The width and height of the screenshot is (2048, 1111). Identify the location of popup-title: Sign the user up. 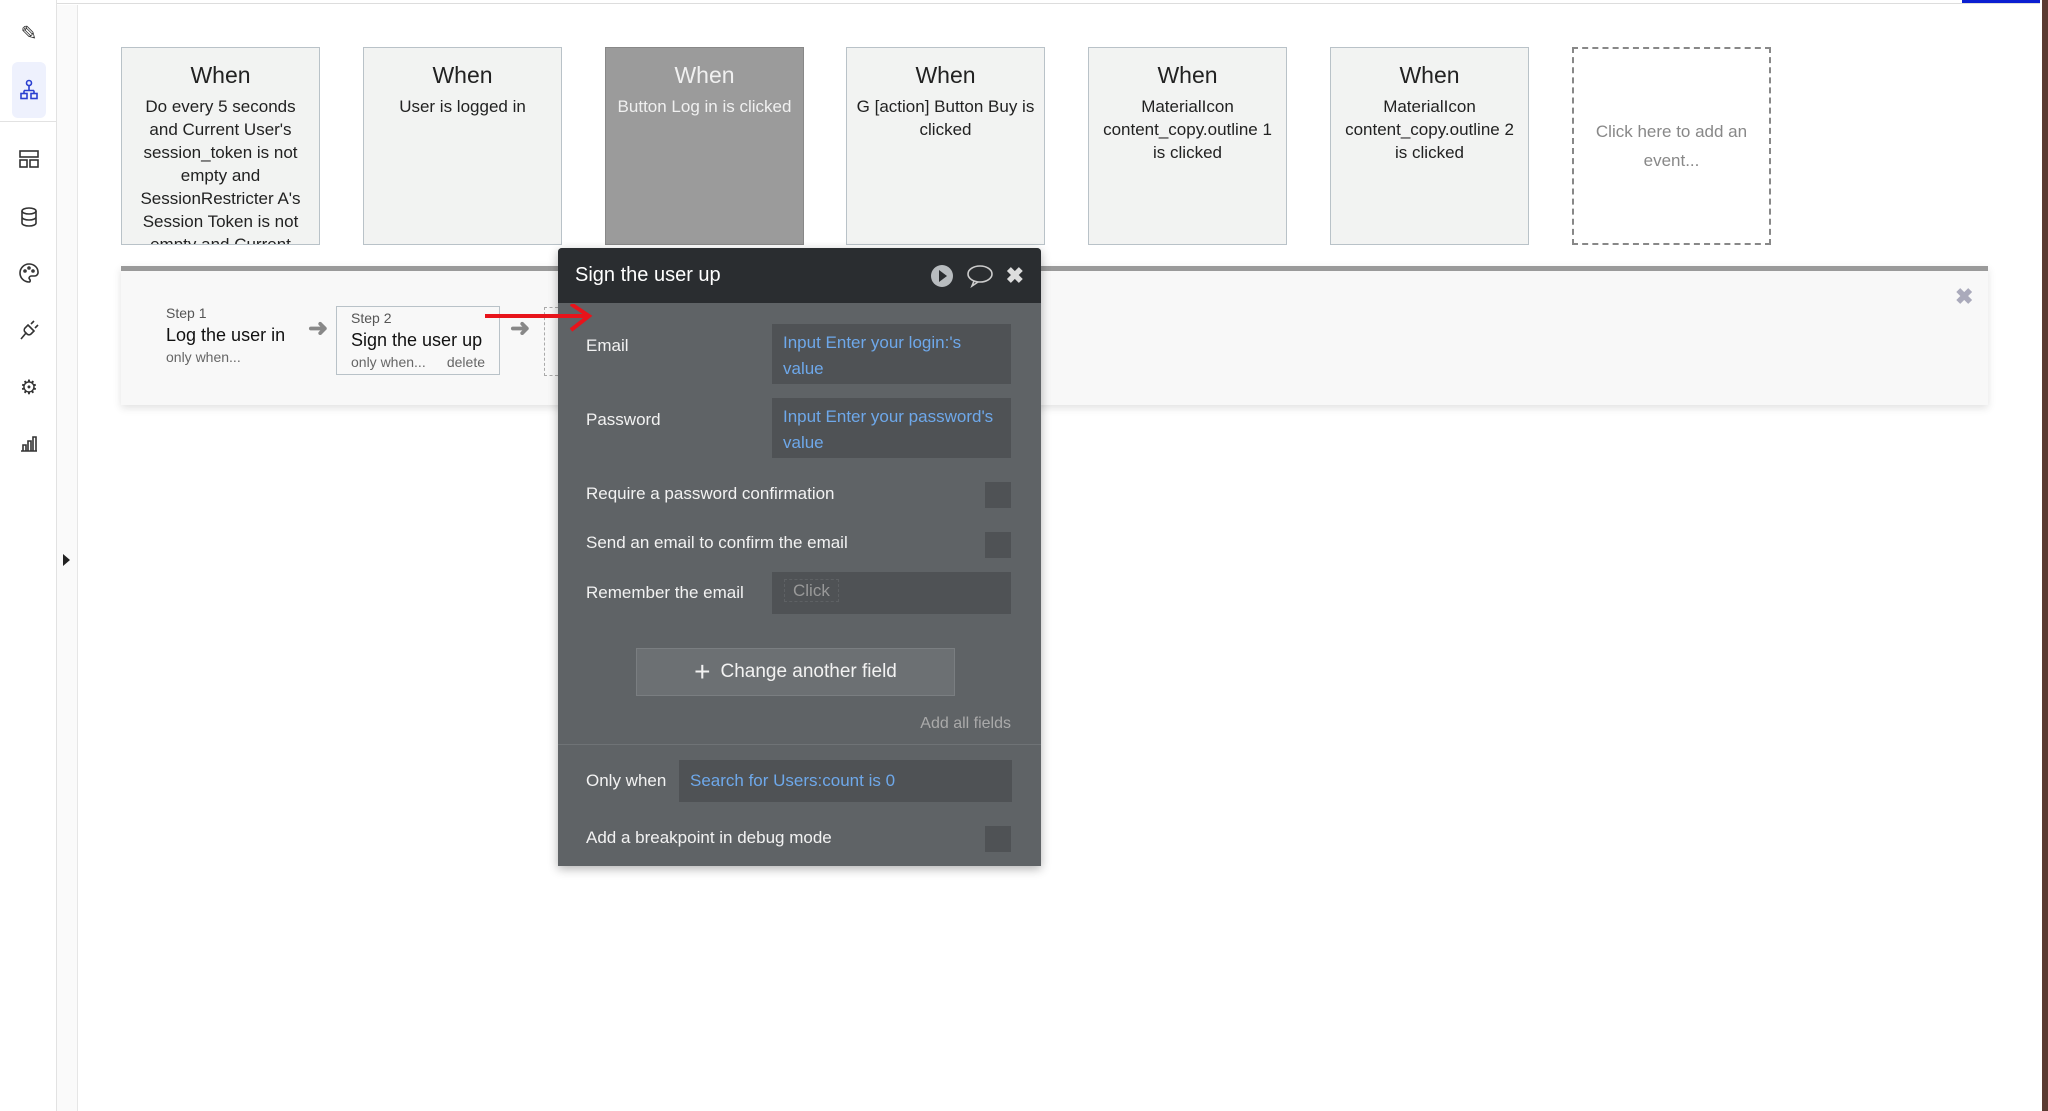
(648, 275).